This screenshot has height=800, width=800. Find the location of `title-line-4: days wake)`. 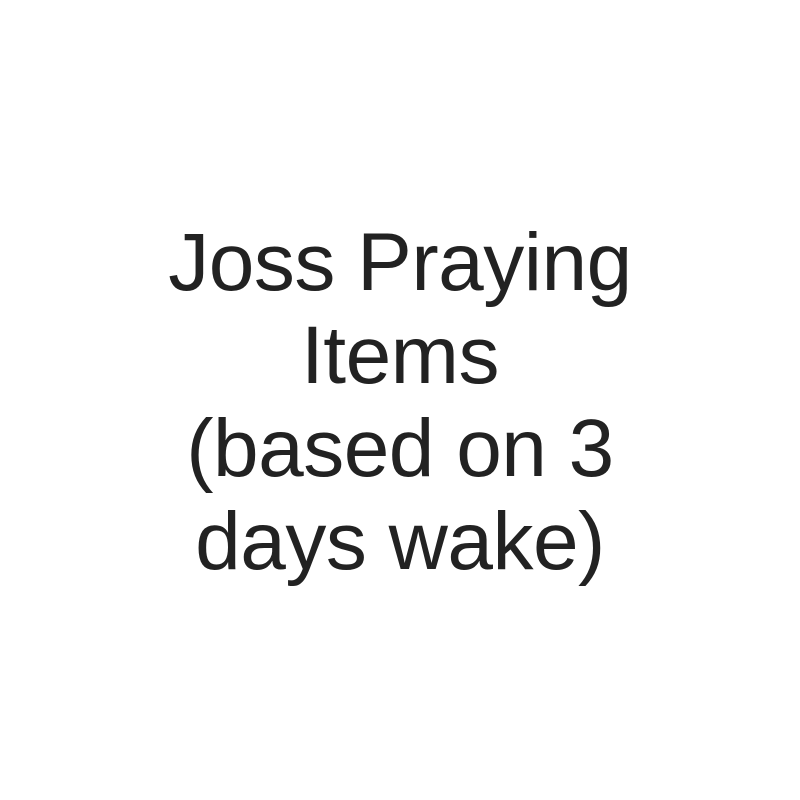

title-line-4: days wake) is located at coordinates (400, 541).